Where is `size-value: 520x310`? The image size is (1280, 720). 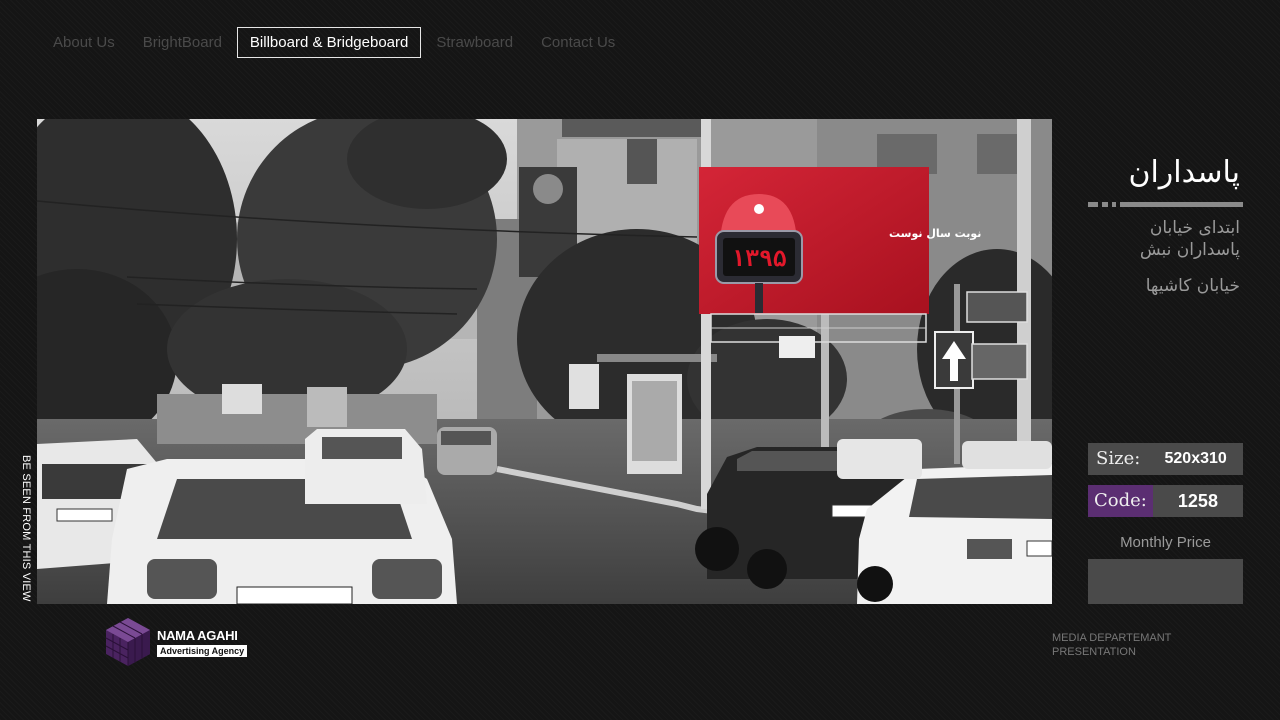
size-value: 520x310 is located at coordinates (1195, 458).